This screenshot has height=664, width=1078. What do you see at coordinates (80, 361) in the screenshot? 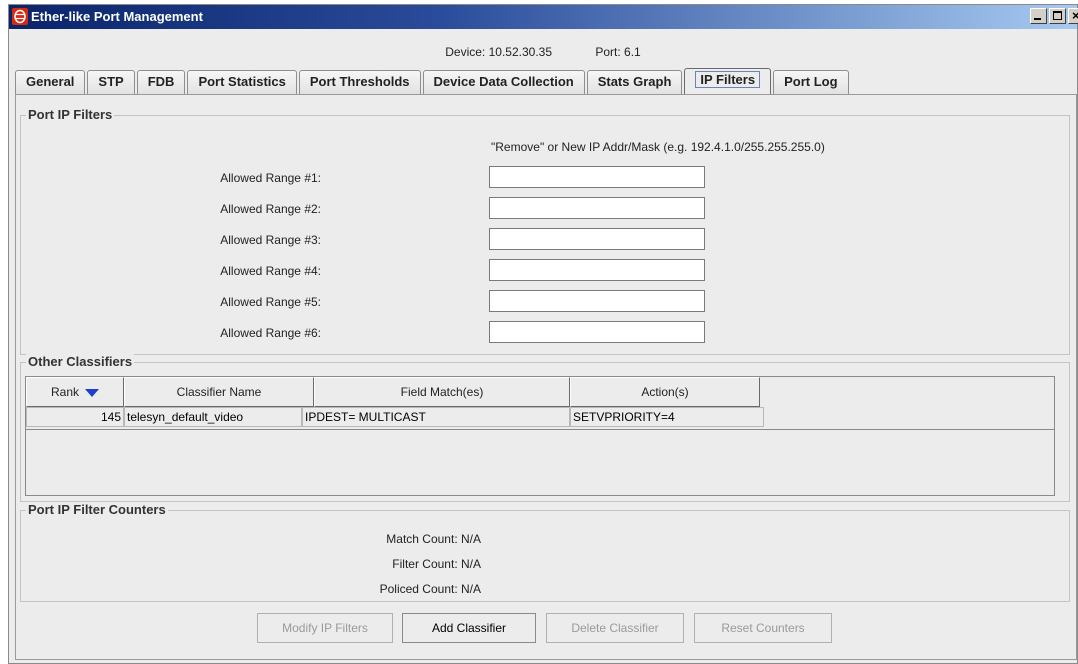
I see `group-title: Other Classifiers` at bounding box center [80, 361].